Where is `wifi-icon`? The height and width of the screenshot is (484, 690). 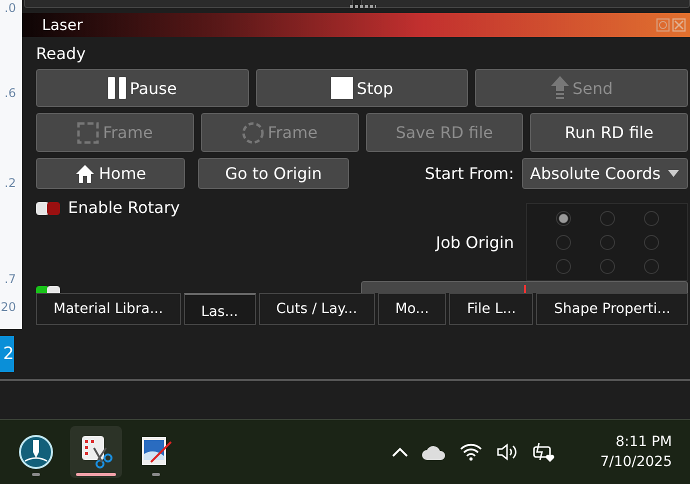 wifi-icon is located at coordinates (471, 452).